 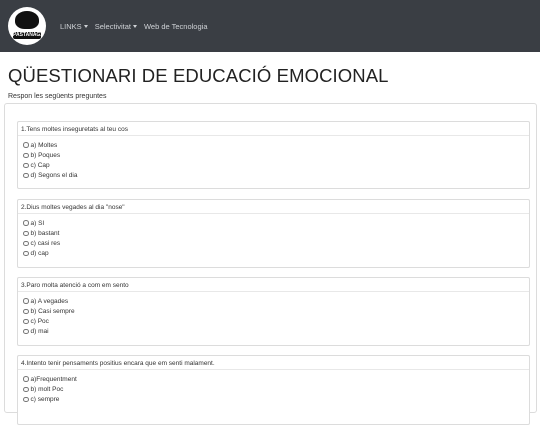 What do you see at coordinates (50, 145) in the screenshot?
I see `option-radio: a) Moltes` at bounding box center [50, 145].